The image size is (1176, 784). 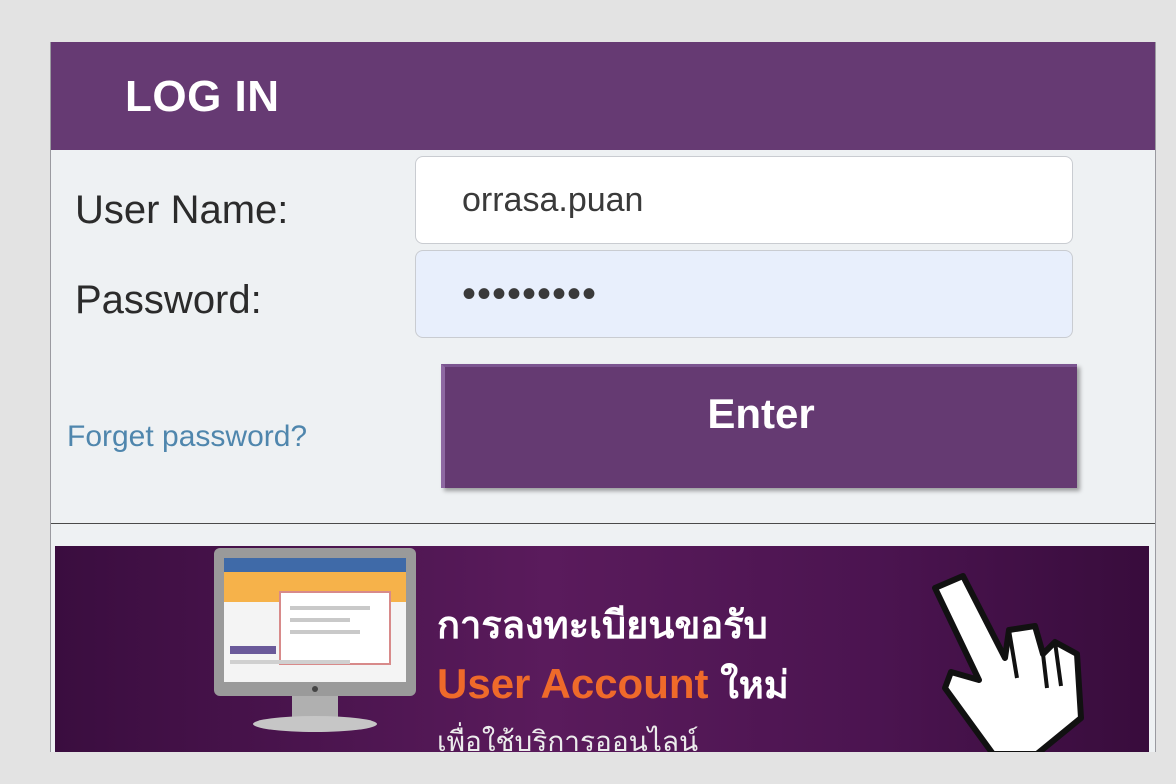 I want to click on login-header: LOG IN, so click(x=603, y=96).